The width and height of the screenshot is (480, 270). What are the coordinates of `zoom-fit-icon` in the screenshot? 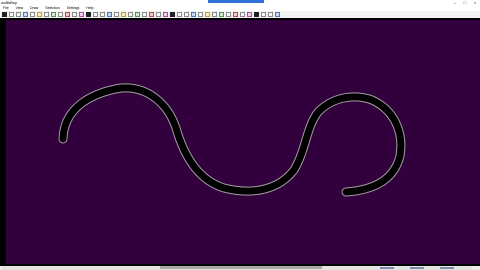 It's located at (235, 14).